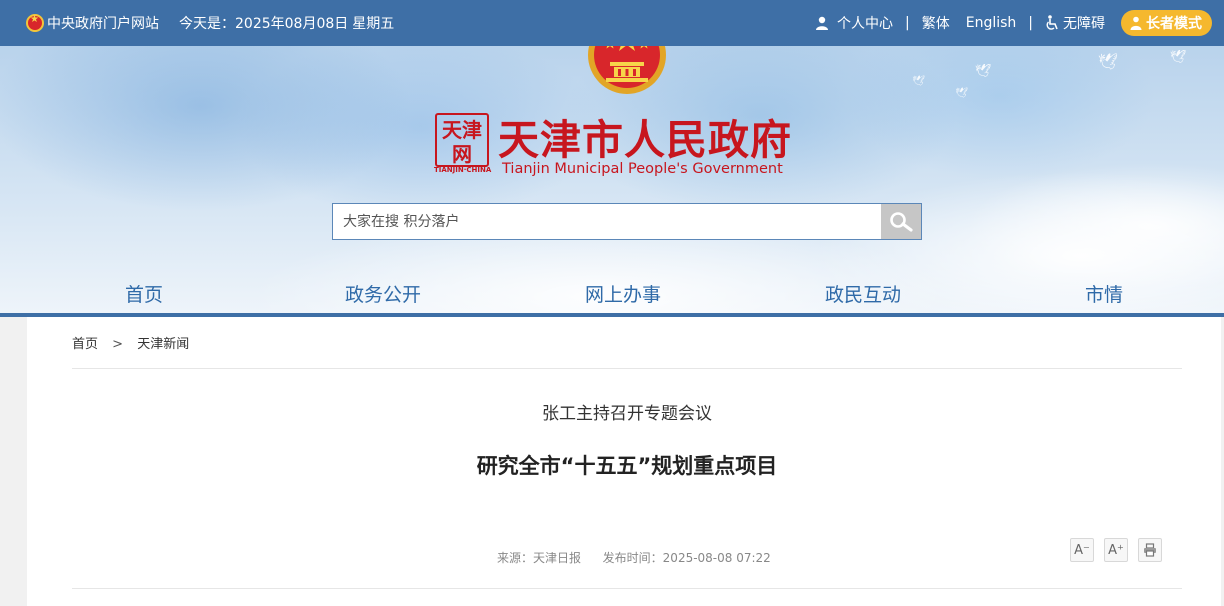  What do you see at coordinates (1084, 23) in the screenshot?
I see `accessibility-link: 无障碍` at bounding box center [1084, 23].